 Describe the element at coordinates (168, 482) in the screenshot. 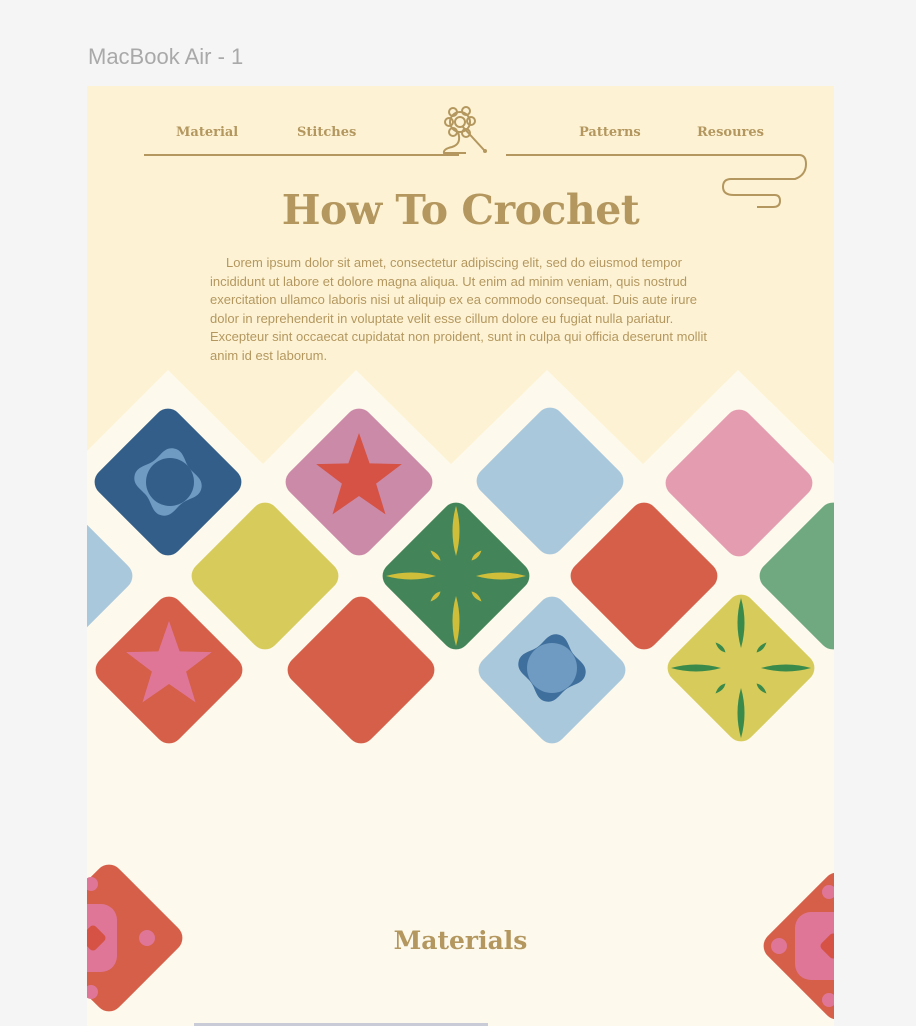

I see `granny-square-navy-flower` at that location.